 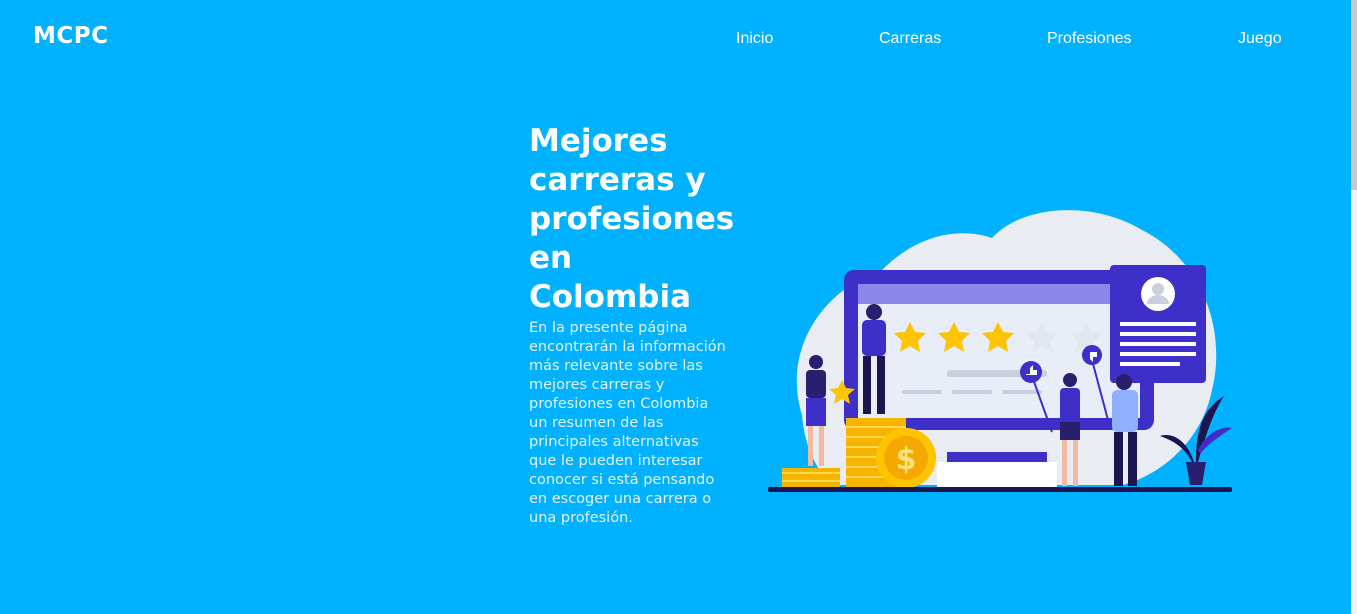 What do you see at coordinates (1260, 39) in the screenshot?
I see `nav-juego: Juego` at bounding box center [1260, 39].